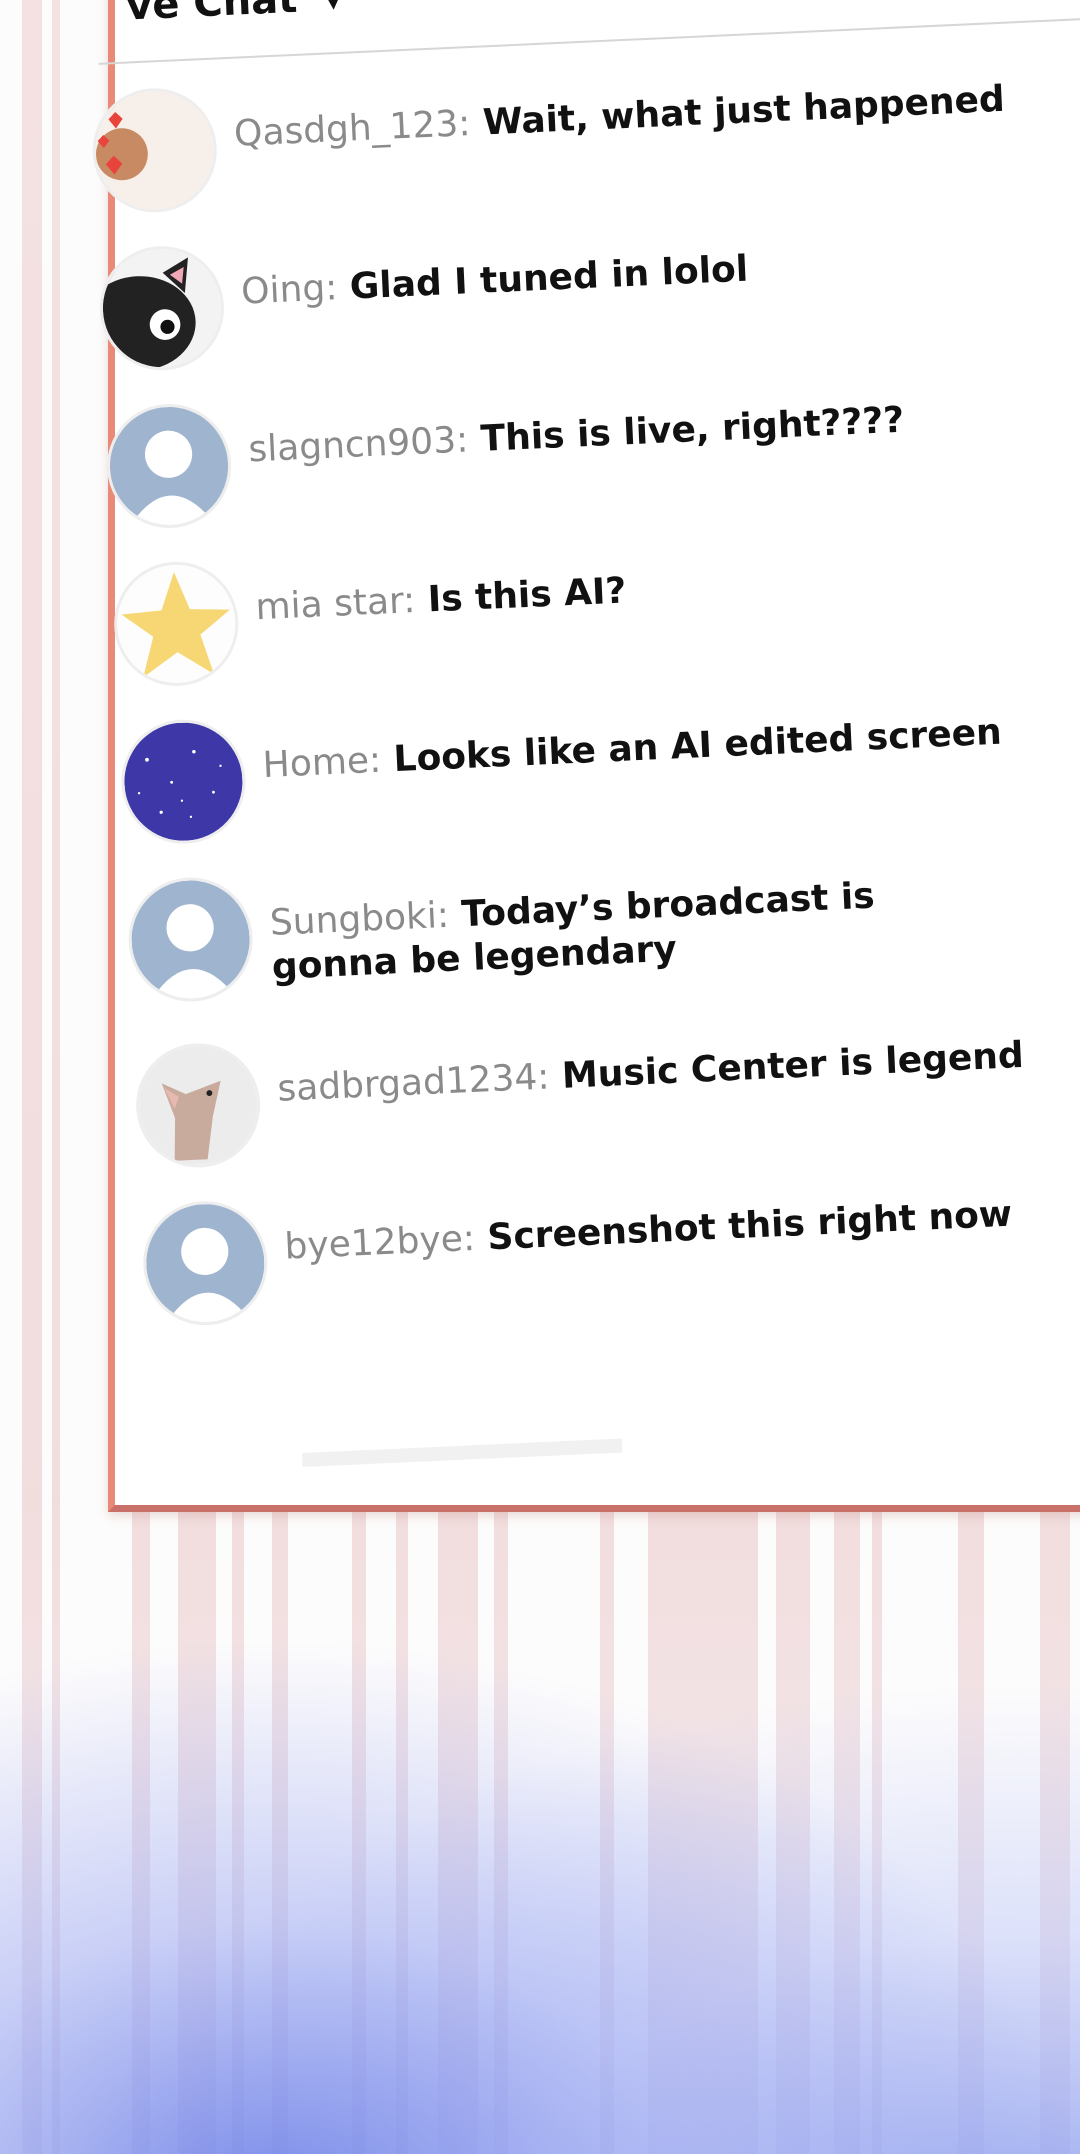 The image size is (1080, 2154). I want to click on message-text: bye12bye: Screenshot this right now, so click(674, 1229).